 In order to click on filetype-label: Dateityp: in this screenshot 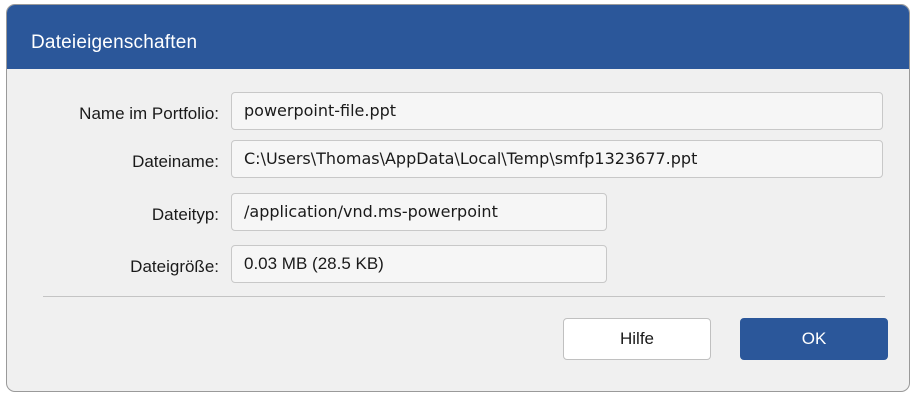, I will do `click(185, 214)`.